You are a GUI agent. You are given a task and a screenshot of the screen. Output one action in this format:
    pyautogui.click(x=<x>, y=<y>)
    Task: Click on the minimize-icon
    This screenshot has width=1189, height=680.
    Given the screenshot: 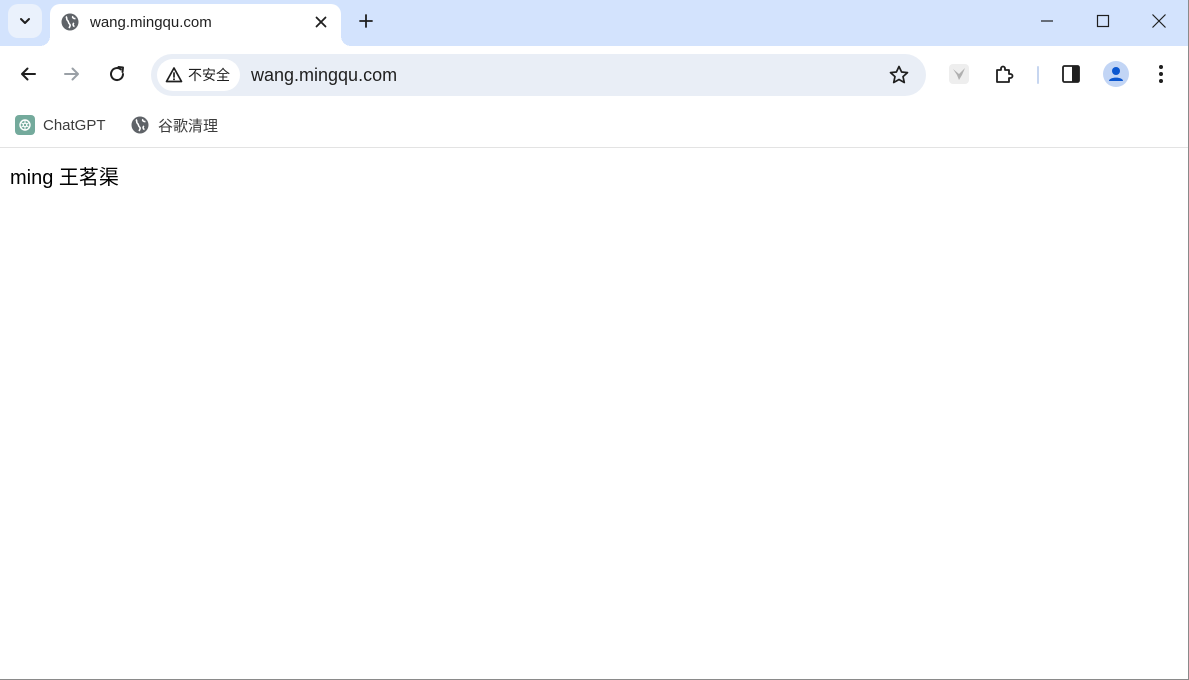 What is the action you would take?
    pyautogui.click(x=1047, y=21)
    